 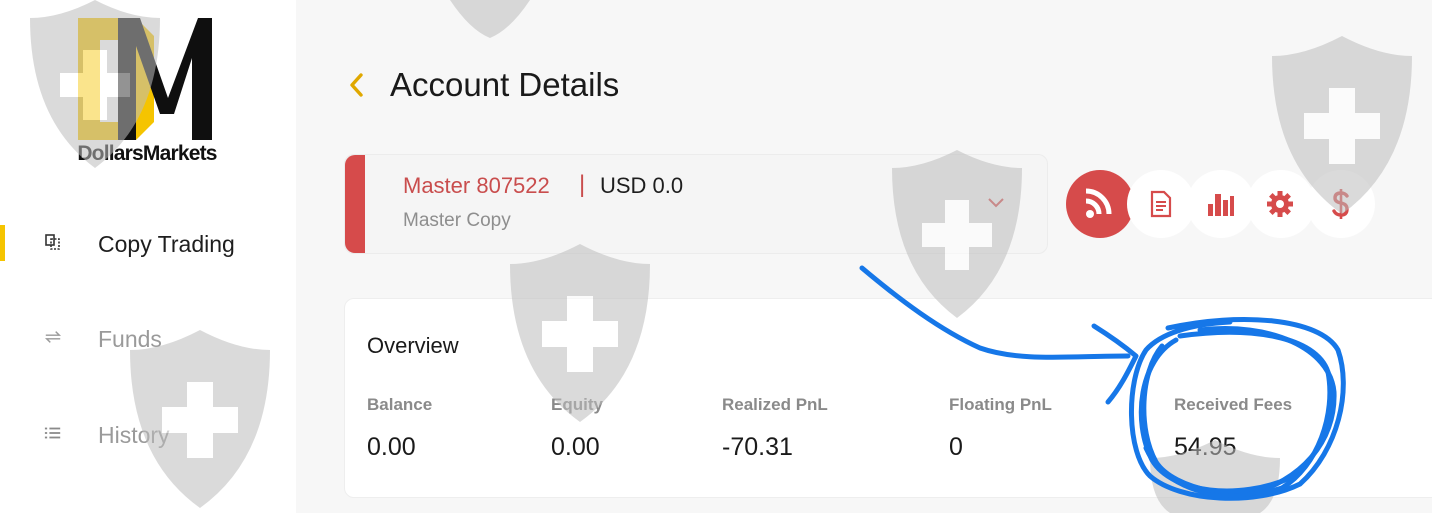 I want to click on rss-icon, so click(x=1098, y=203).